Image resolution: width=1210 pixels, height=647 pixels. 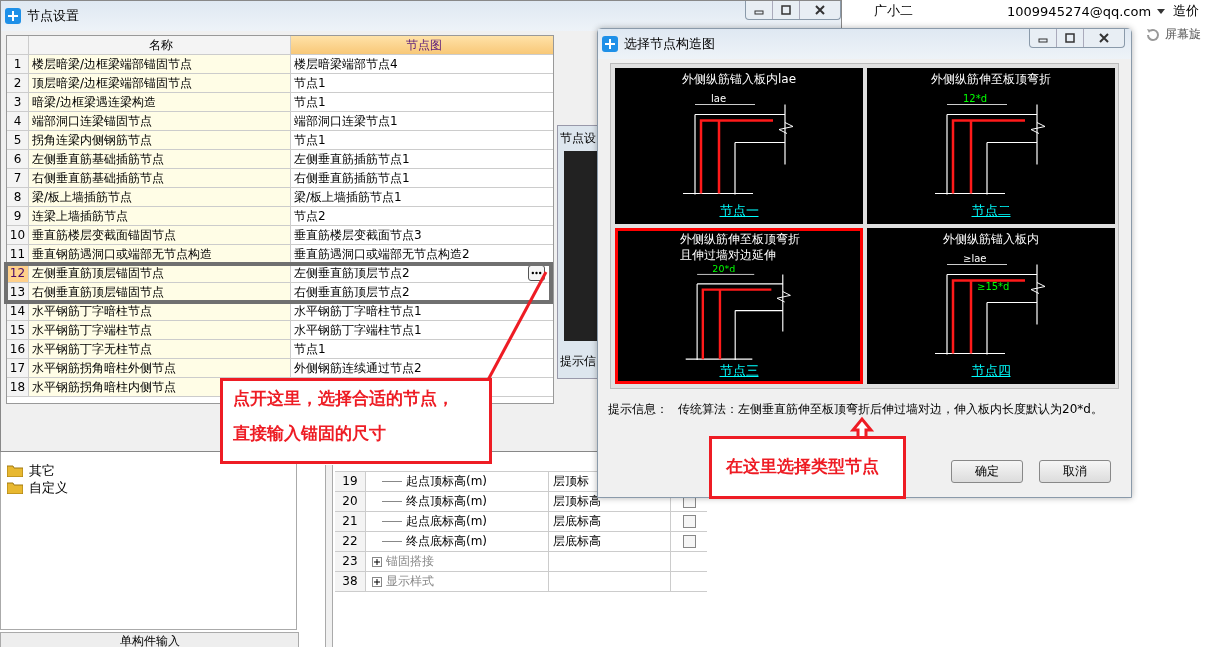 I want to click on table-cell: 右侧垂直筋顶层节点2, so click(x=352, y=292).